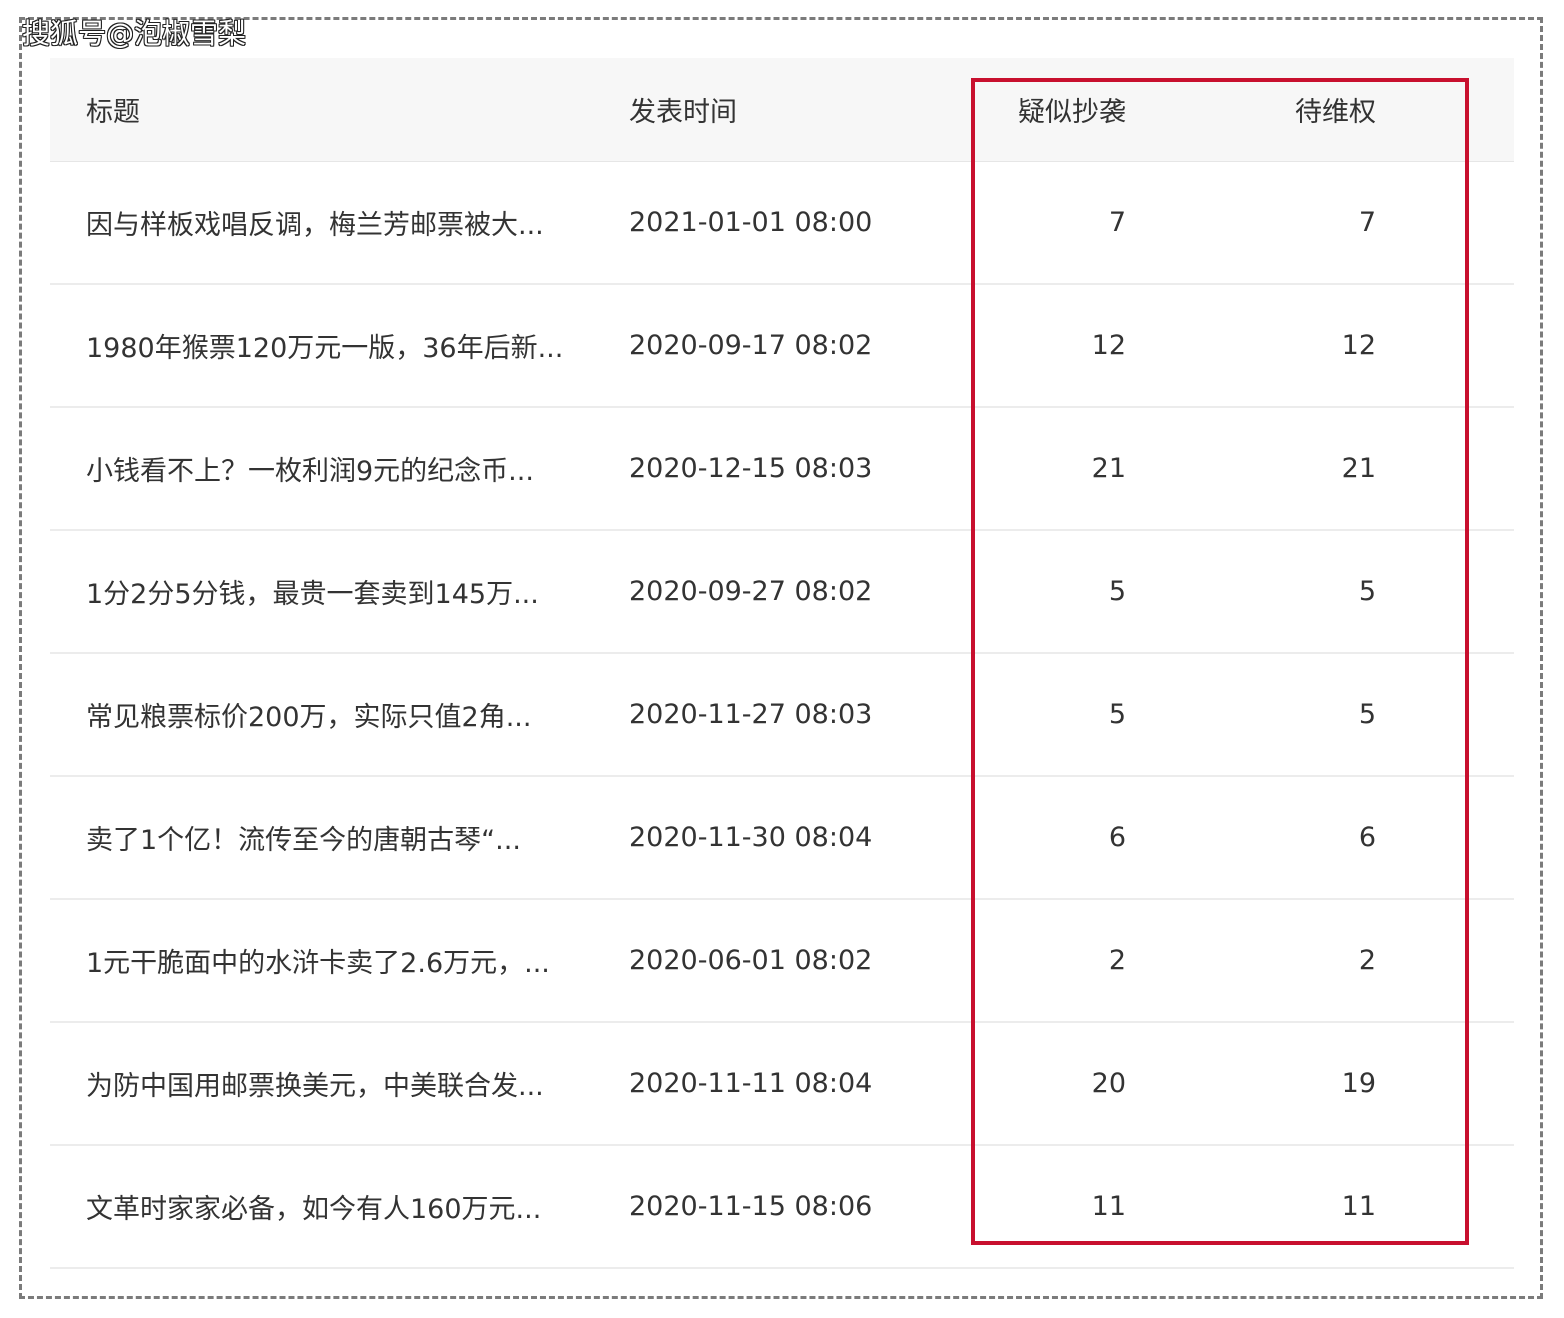 Image resolution: width=1564 pixels, height=1318 pixels. Describe the element at coordinates (1308, 960) in the screenshot. I see `row-pending: 2` at that location.